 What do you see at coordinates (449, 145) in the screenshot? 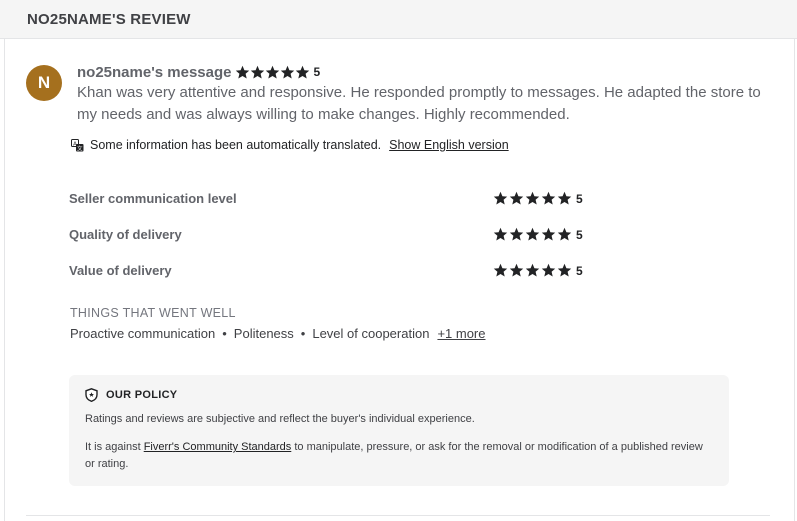
I see `show-english-version-link: Show English version` at bounding box center [449, 145].